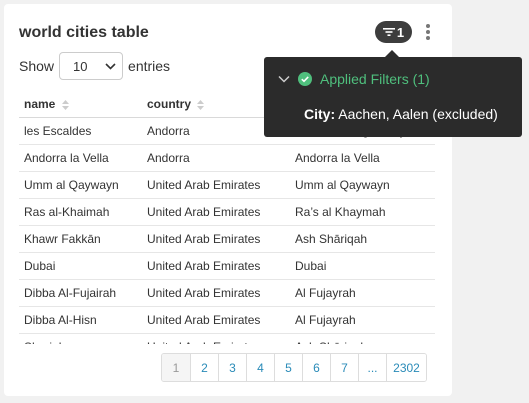 The width and height of the screenshot is (529, 403). I want to click on table-row: Dubai United Arab Emirates Dubai, so click(227, 266).